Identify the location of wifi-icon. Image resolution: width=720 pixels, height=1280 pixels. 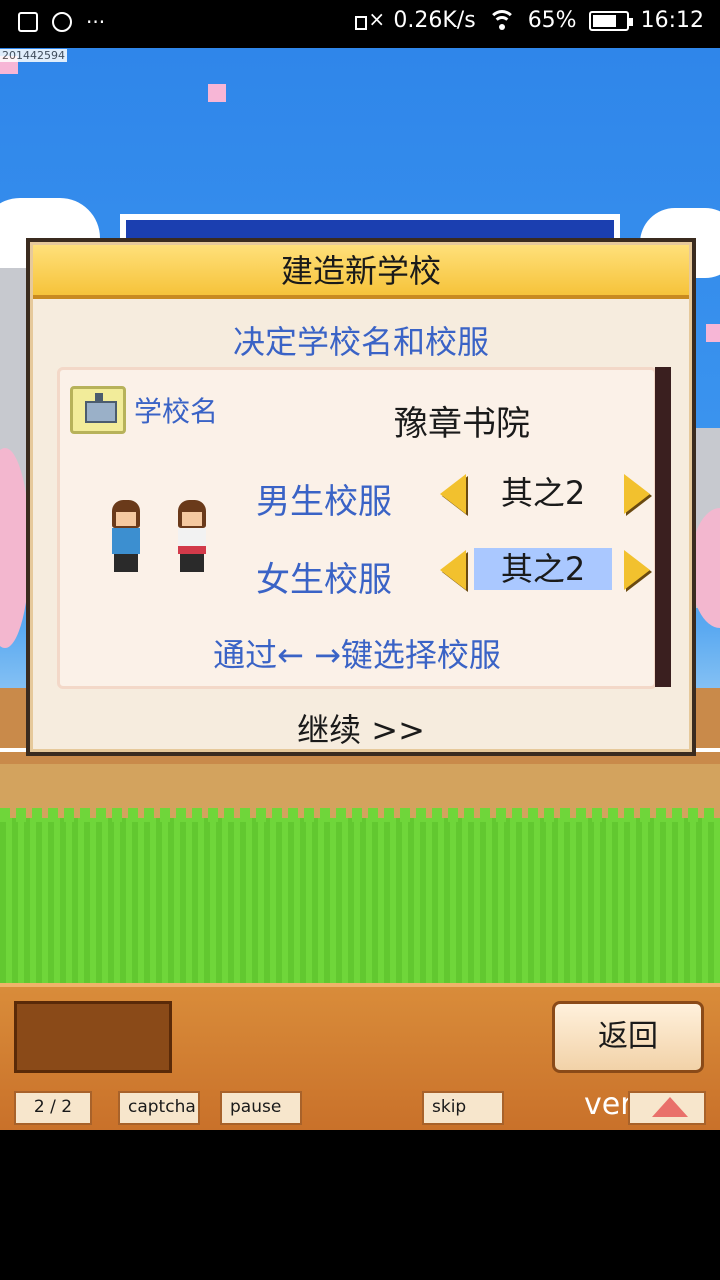
(501, 20).